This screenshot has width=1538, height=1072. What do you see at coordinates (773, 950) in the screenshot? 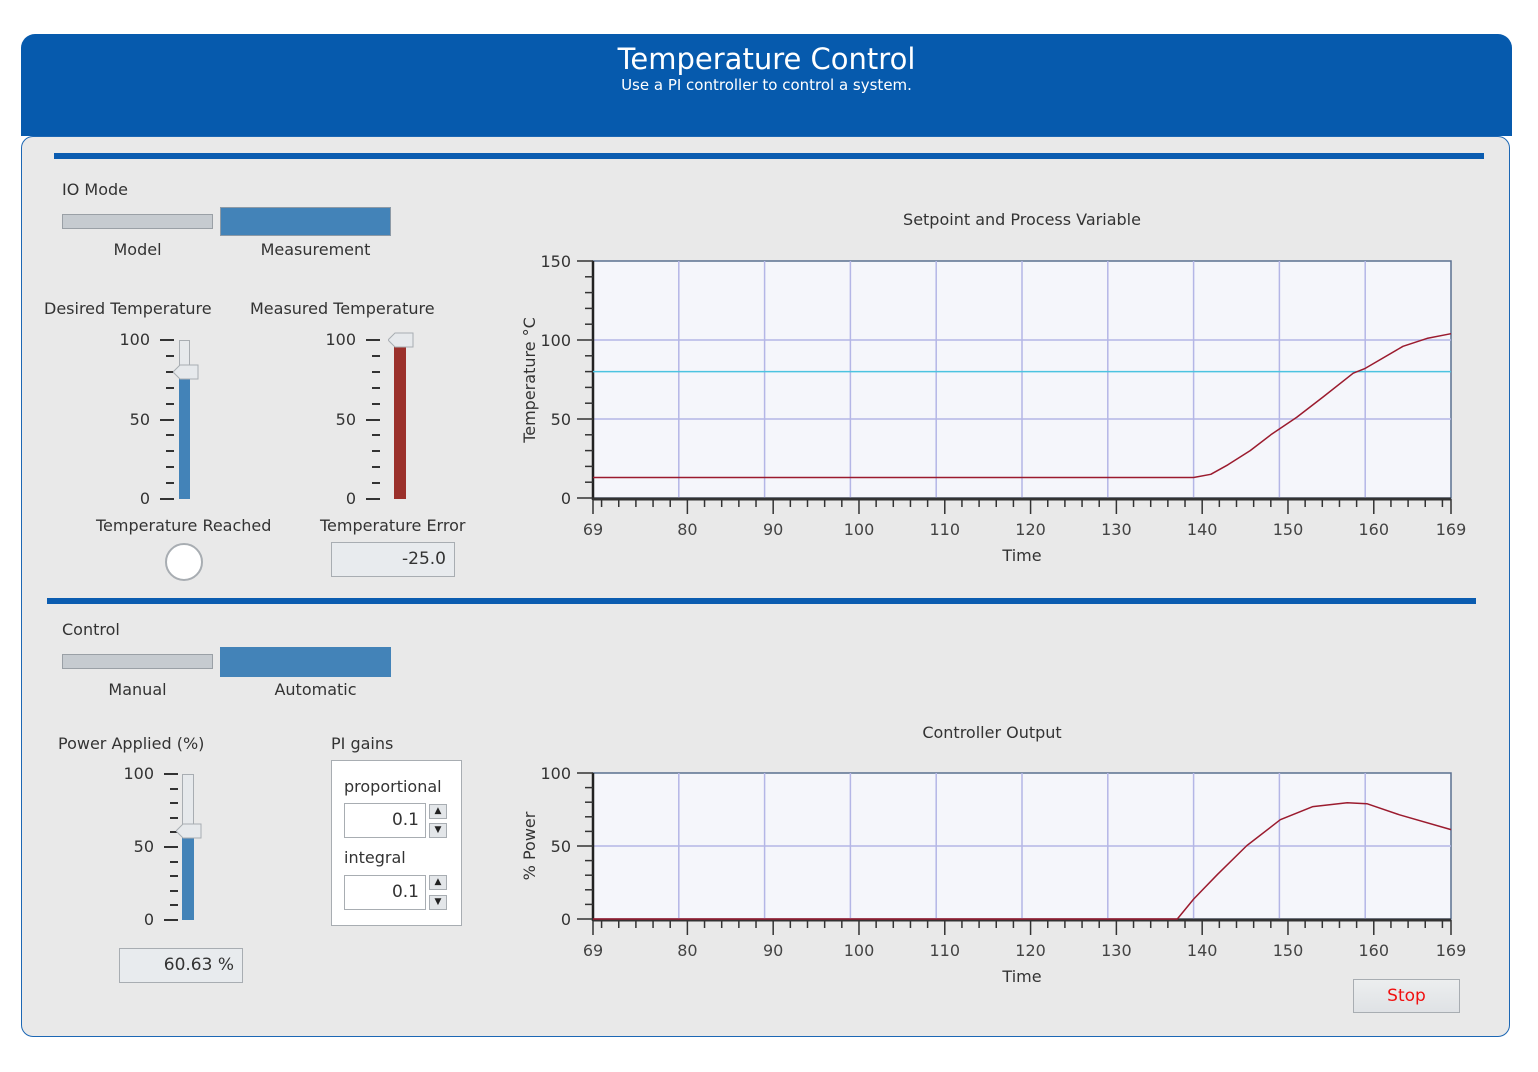
I see `x-tick-label: 90` at bounding box center [773, 950].